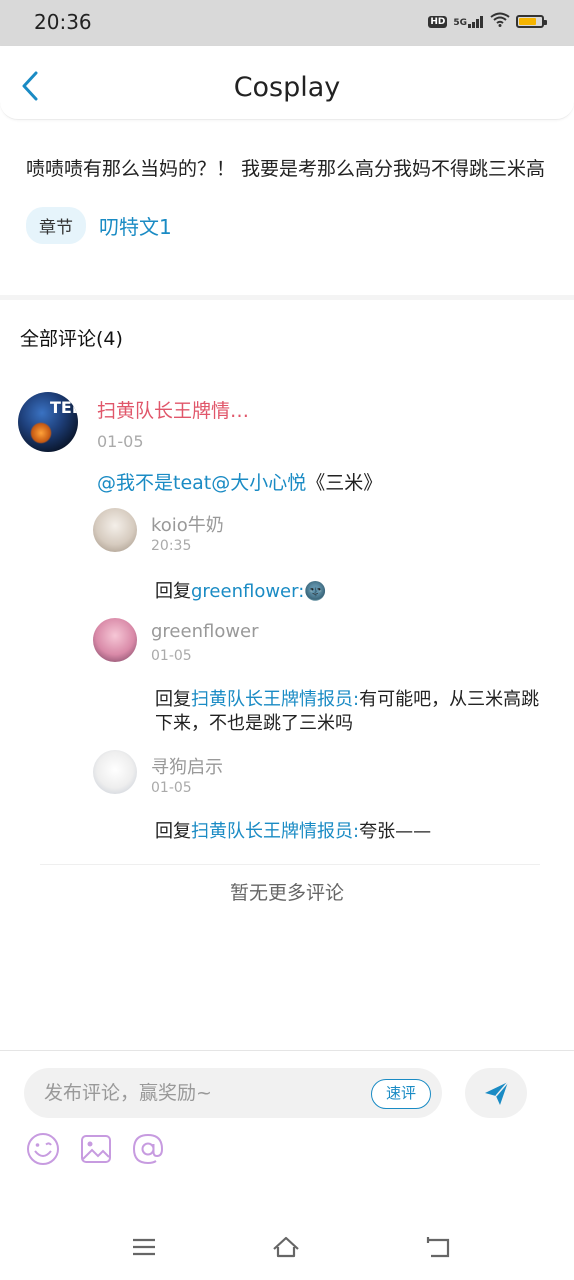 The width and height of the screenshot is (574, 1280). Describe the element at coordinates (287, 23) in the screenshot. I see `status-bar: 20:36 HD 5G` at that location.